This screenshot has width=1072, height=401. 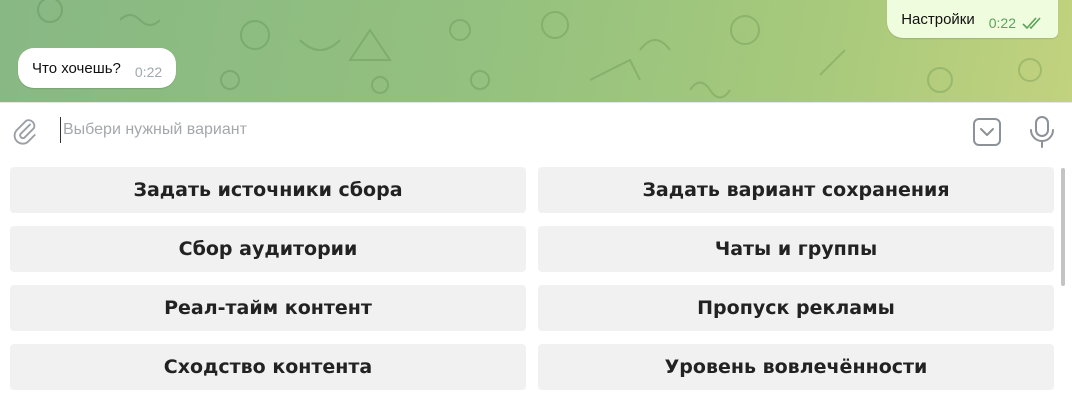 What do you see at coordinates (27, 132) in the screenshot?
I see `paperclip-icon` at bounding box center [27, 132].